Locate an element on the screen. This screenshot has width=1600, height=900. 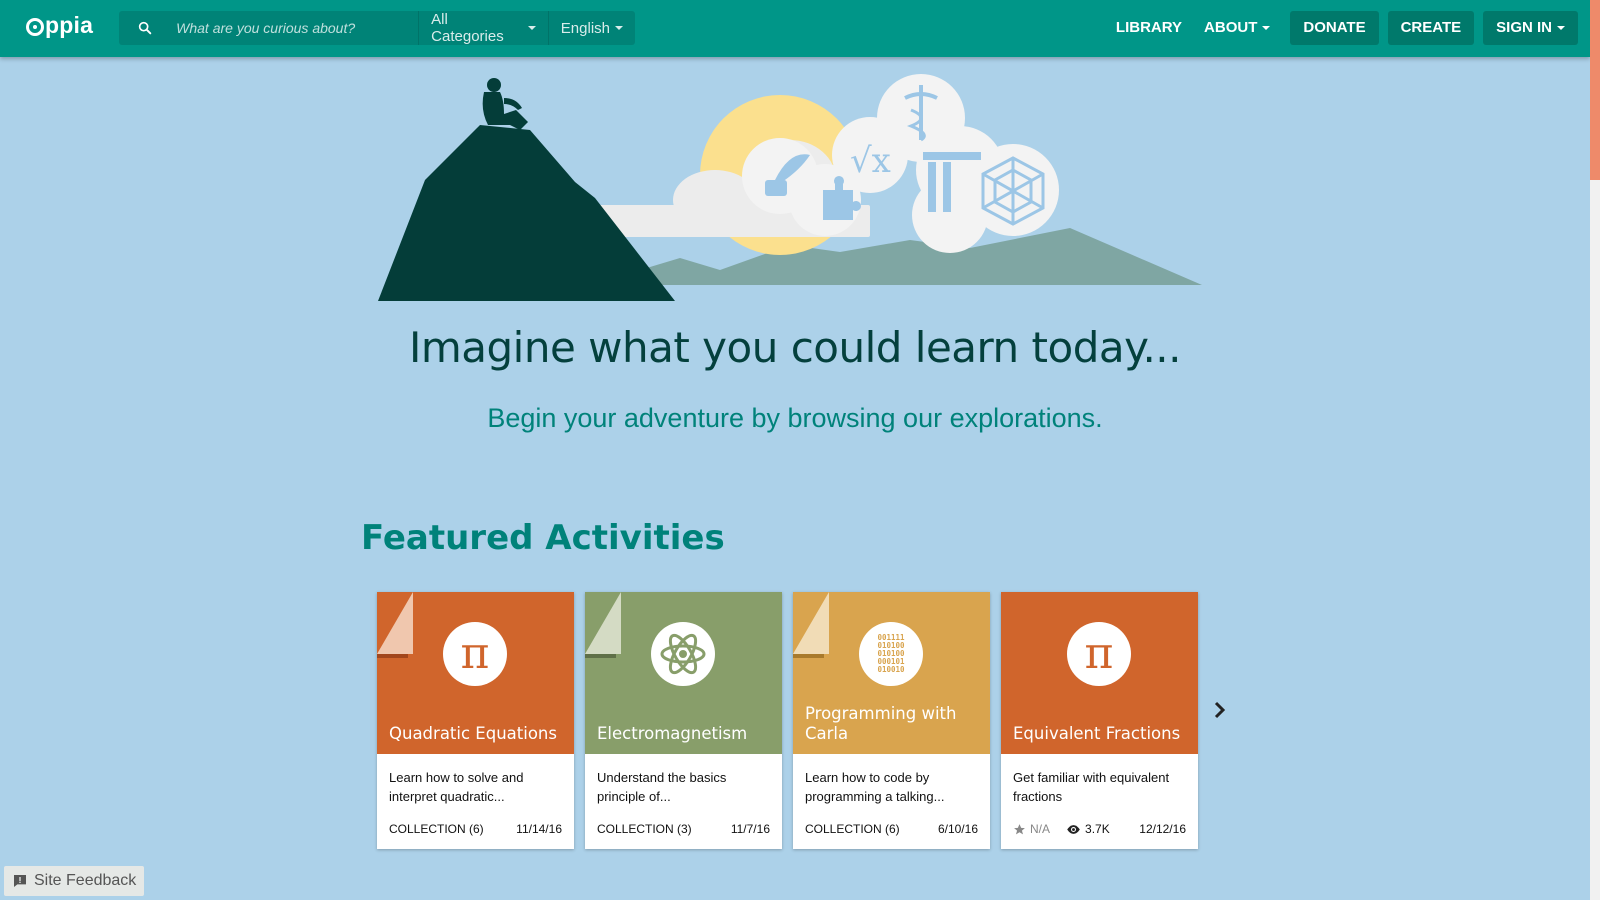
card-rating-value: N/A is located at coordinates (1040, 829).